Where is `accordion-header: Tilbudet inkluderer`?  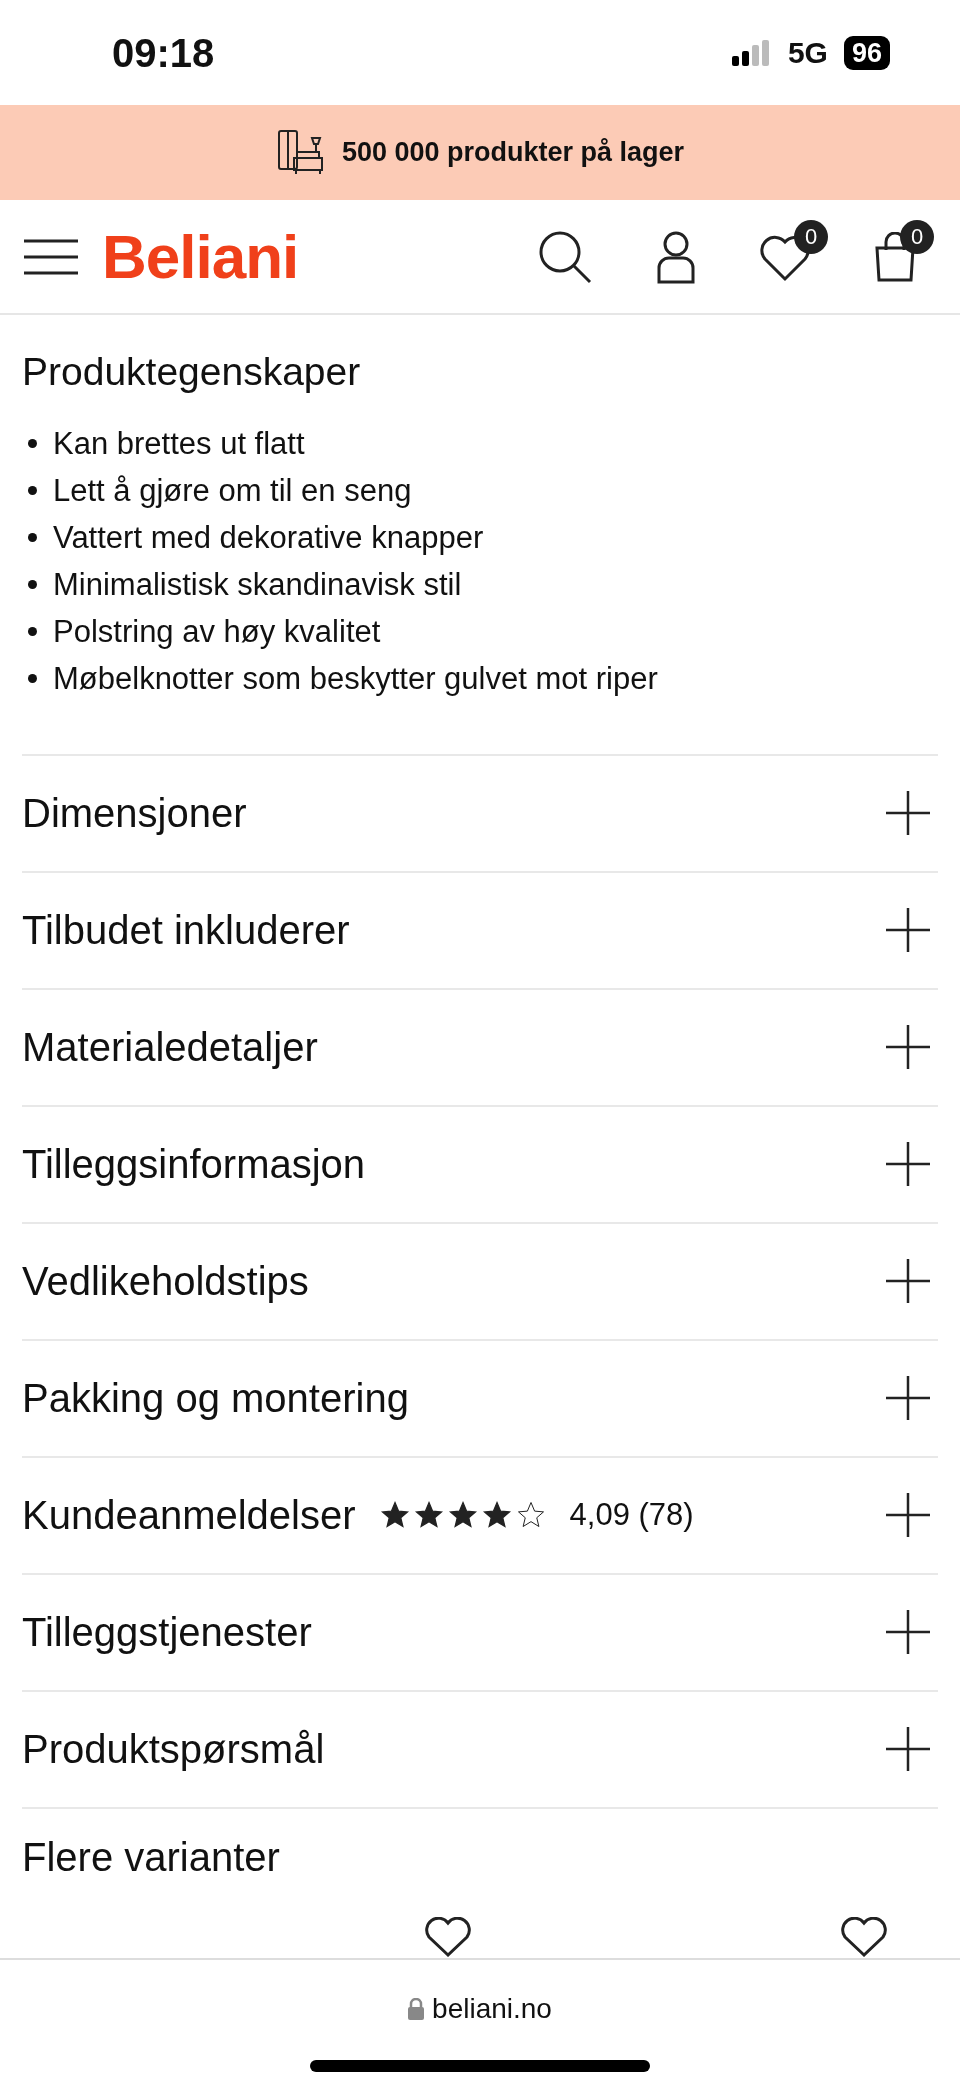
accordion-header: Tilbudet inkluderer is located at coordinates (480, 929).